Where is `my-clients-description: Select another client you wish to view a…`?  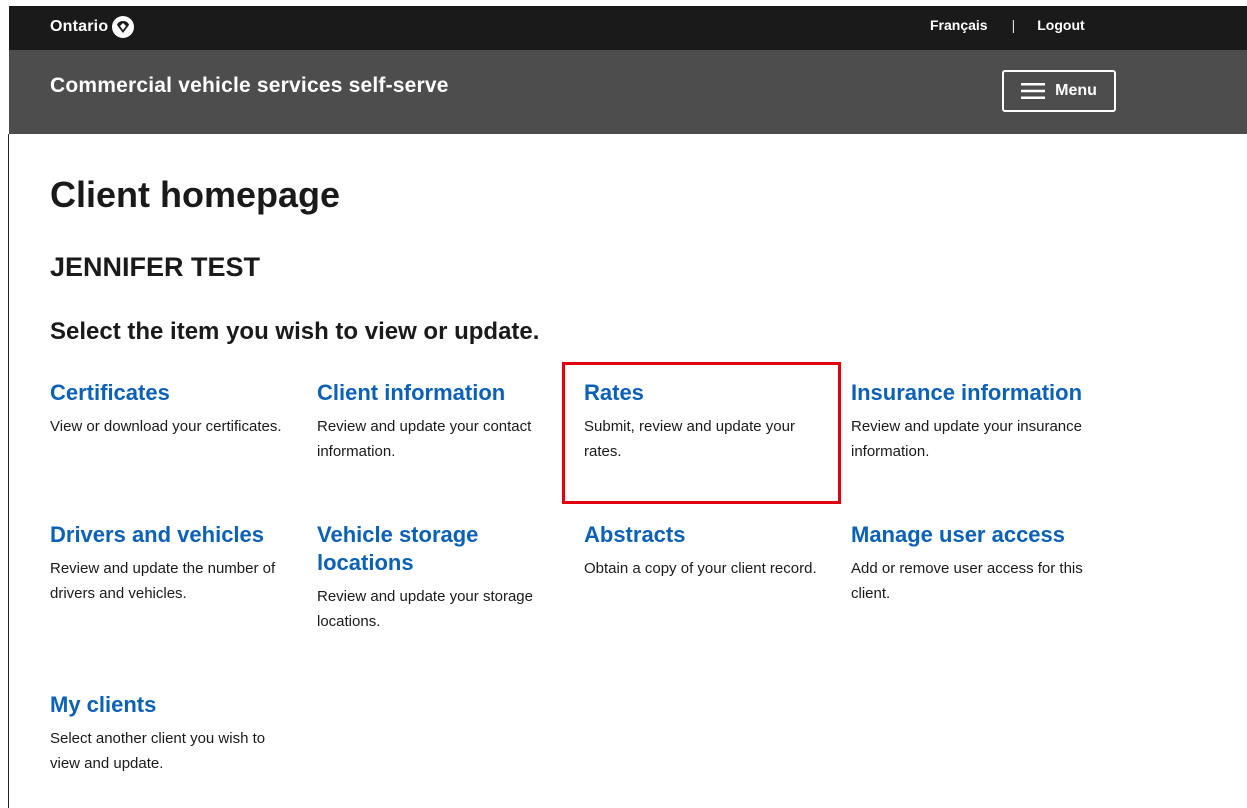 my-clients-description: Select another client you wish to view a… is located at coordinates (158, 751).